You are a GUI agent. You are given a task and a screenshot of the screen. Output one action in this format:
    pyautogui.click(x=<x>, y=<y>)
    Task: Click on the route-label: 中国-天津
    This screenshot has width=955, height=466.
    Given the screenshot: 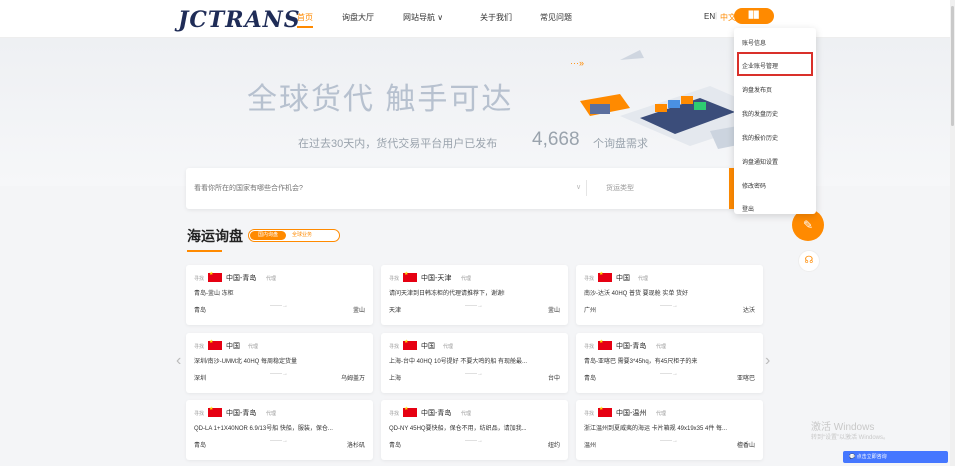 What is the action you would take?
    pyautogui.click(x=436, y=278)
    